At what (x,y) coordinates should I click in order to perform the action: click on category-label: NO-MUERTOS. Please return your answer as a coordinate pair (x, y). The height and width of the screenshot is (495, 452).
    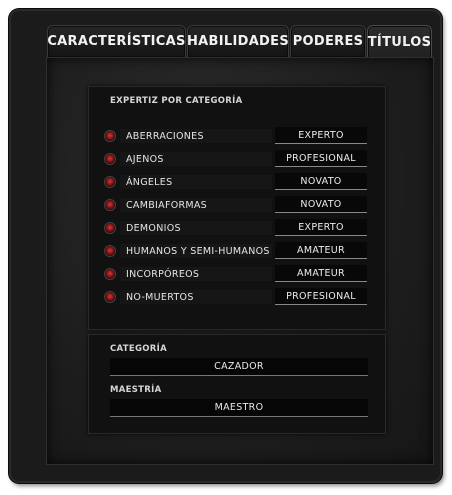
    Looking at the image, I should click on (196, 297).